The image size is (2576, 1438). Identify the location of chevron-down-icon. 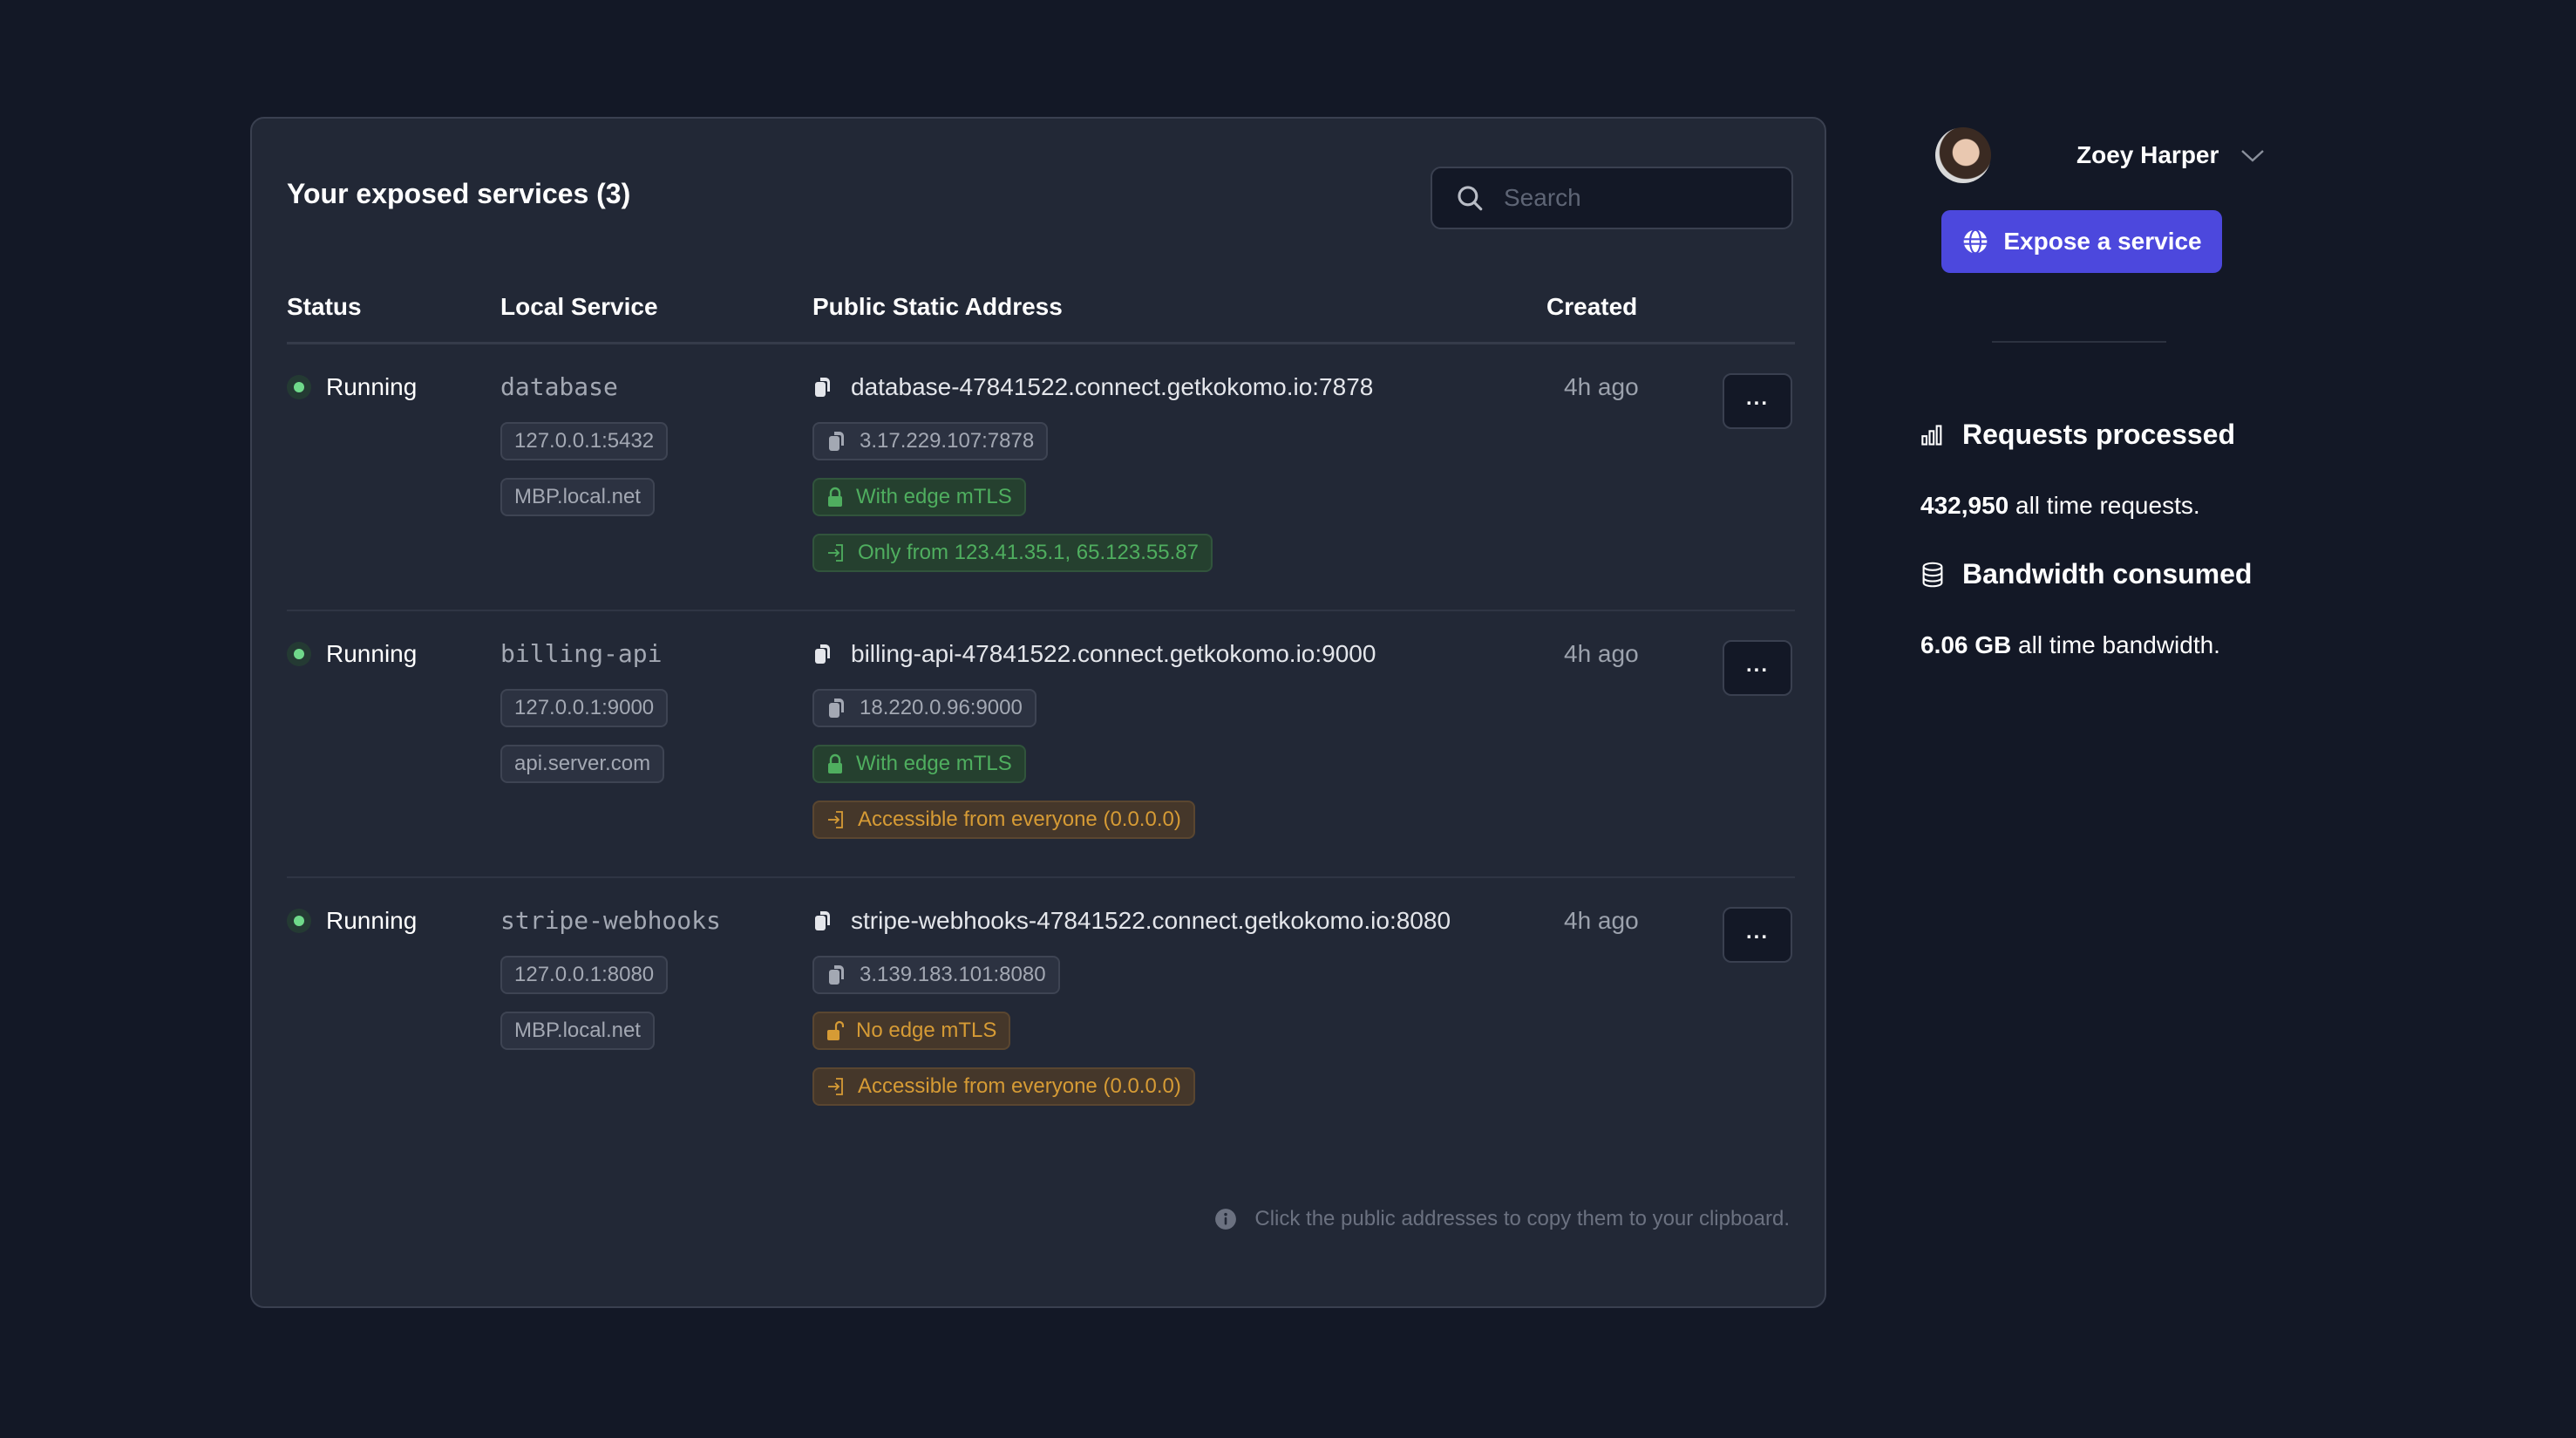
(2253, 155).